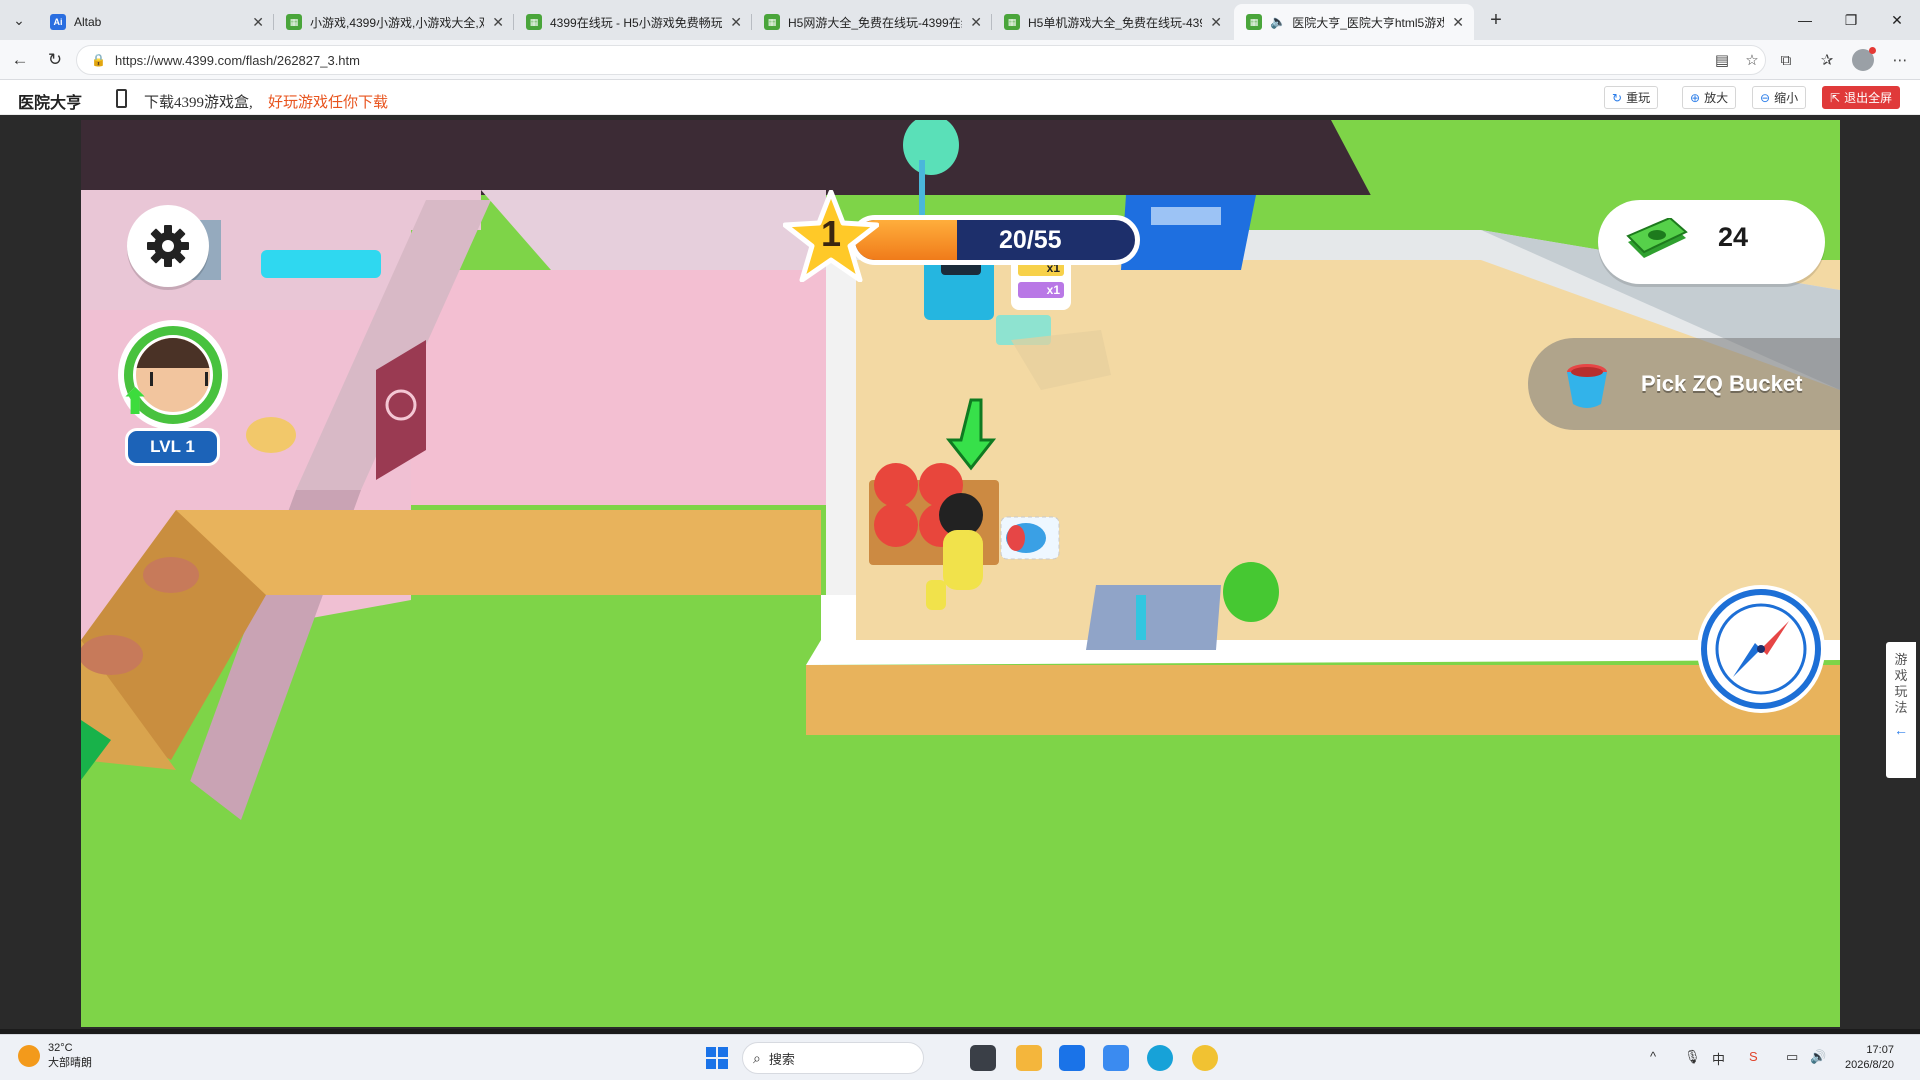 The width and height of the screenshot is (1920, 1080). What do you see at coordinates (1835, 97) in the screenshot?
I see `exit-fullscreen-icon: ⇱` at bounding box center [1835, 97].